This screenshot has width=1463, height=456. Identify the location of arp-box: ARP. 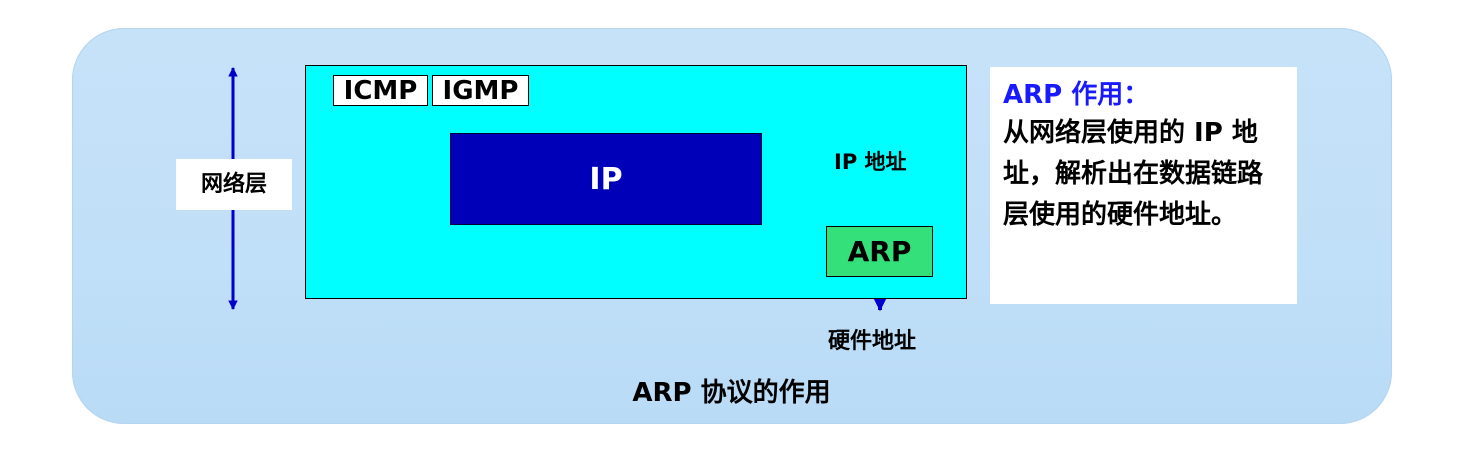
(879, 251).